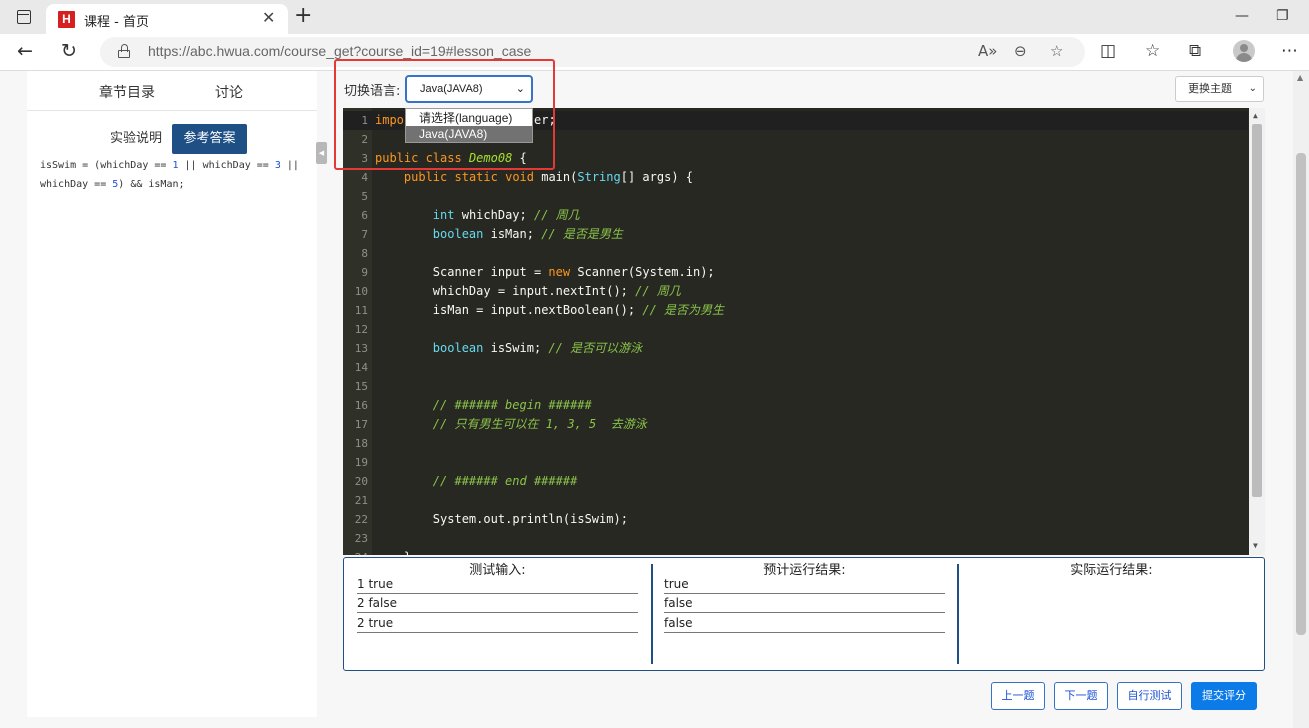 Image resolution: width=1309 pixels, height=728 pixels. Describe the element at coordinates (549, 310) in the screenshot. I see `code-text: isMan = input.nextBoolean(); // 是否为男生` at that location.